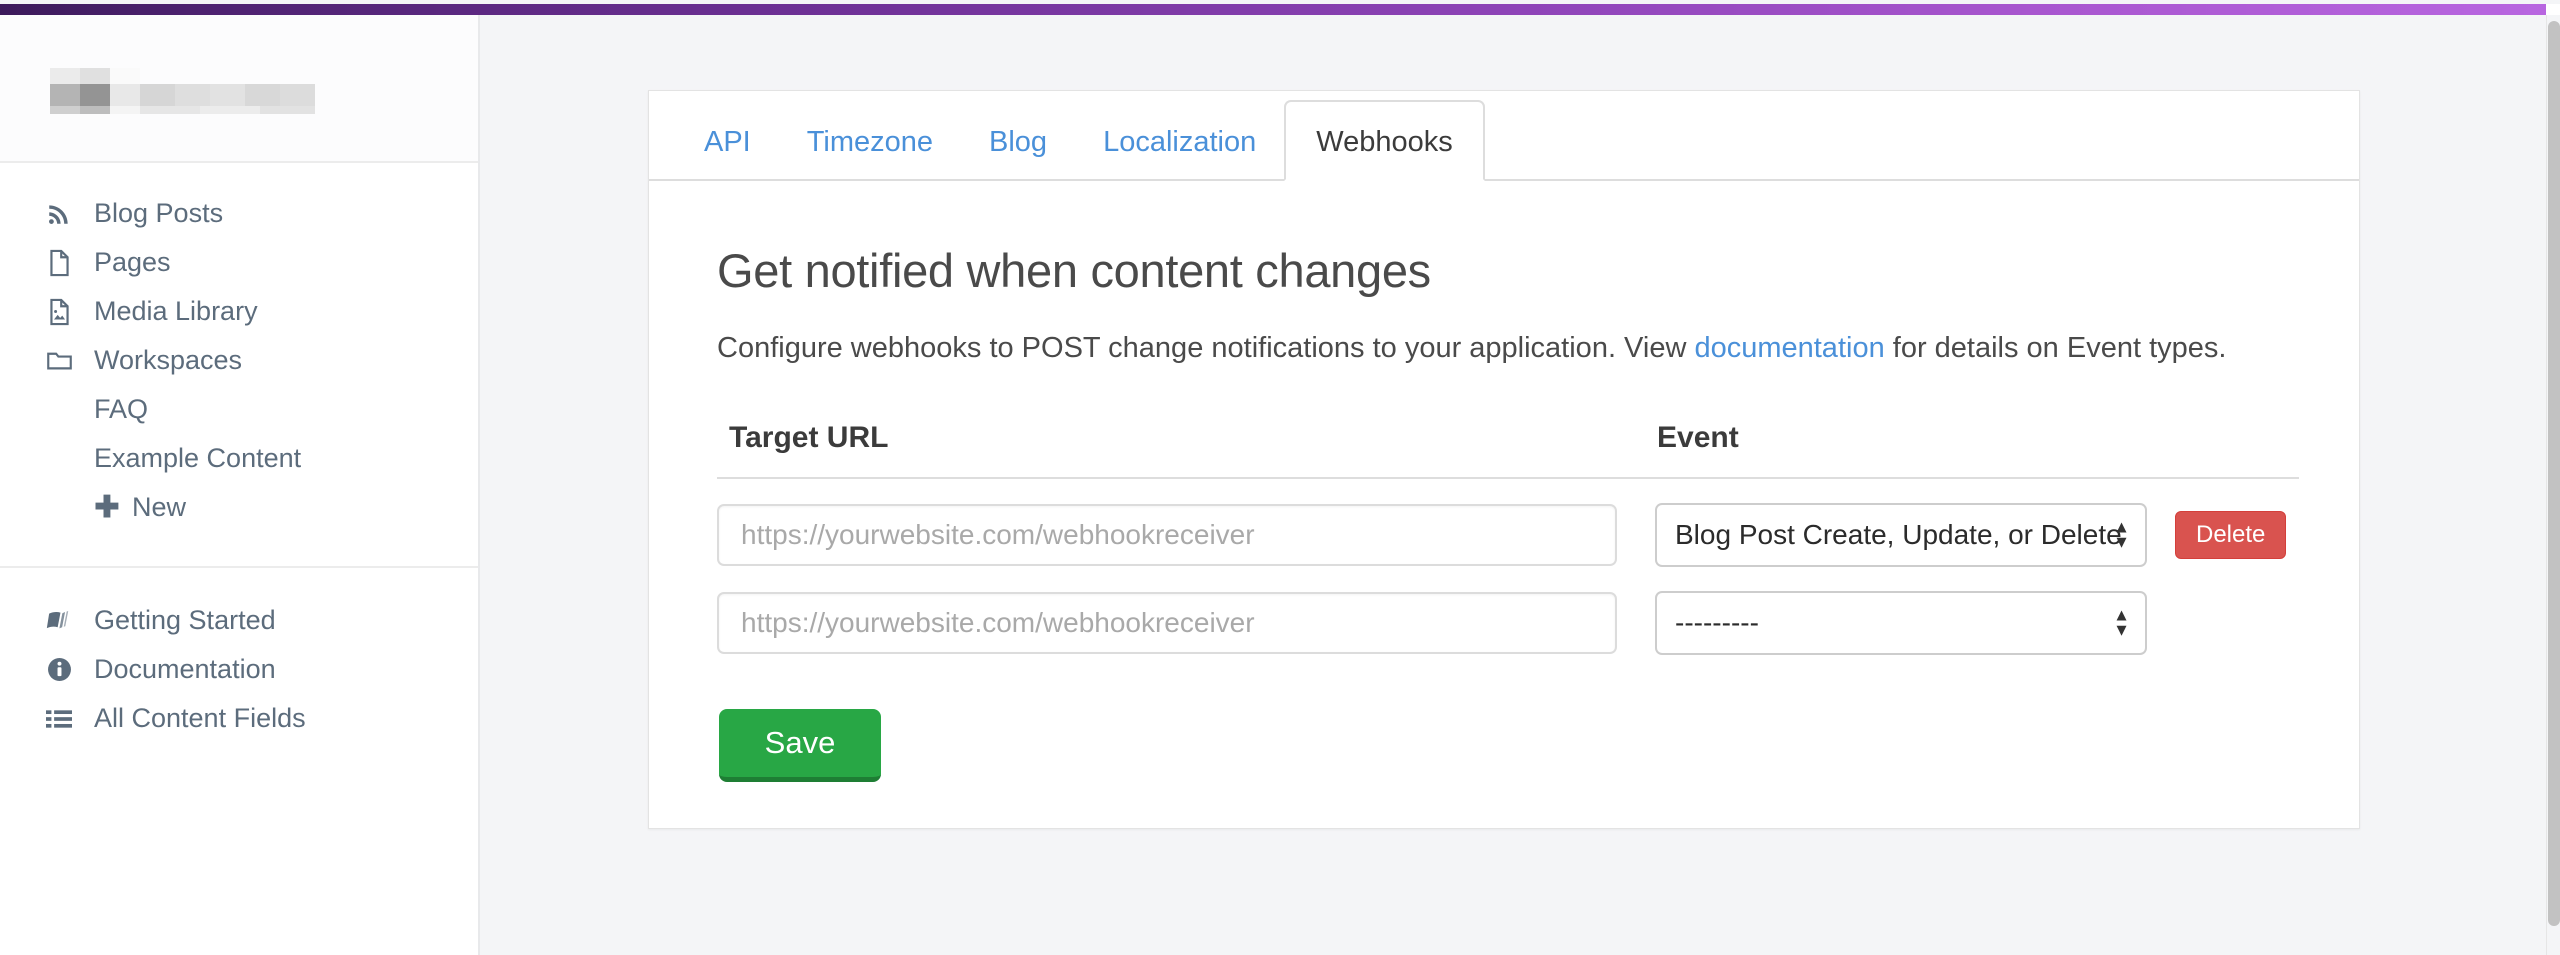  What do you see at coordinates (59, 670) in the screenshot?
I see `info-circle-icon` at bounding box center [59, 670].